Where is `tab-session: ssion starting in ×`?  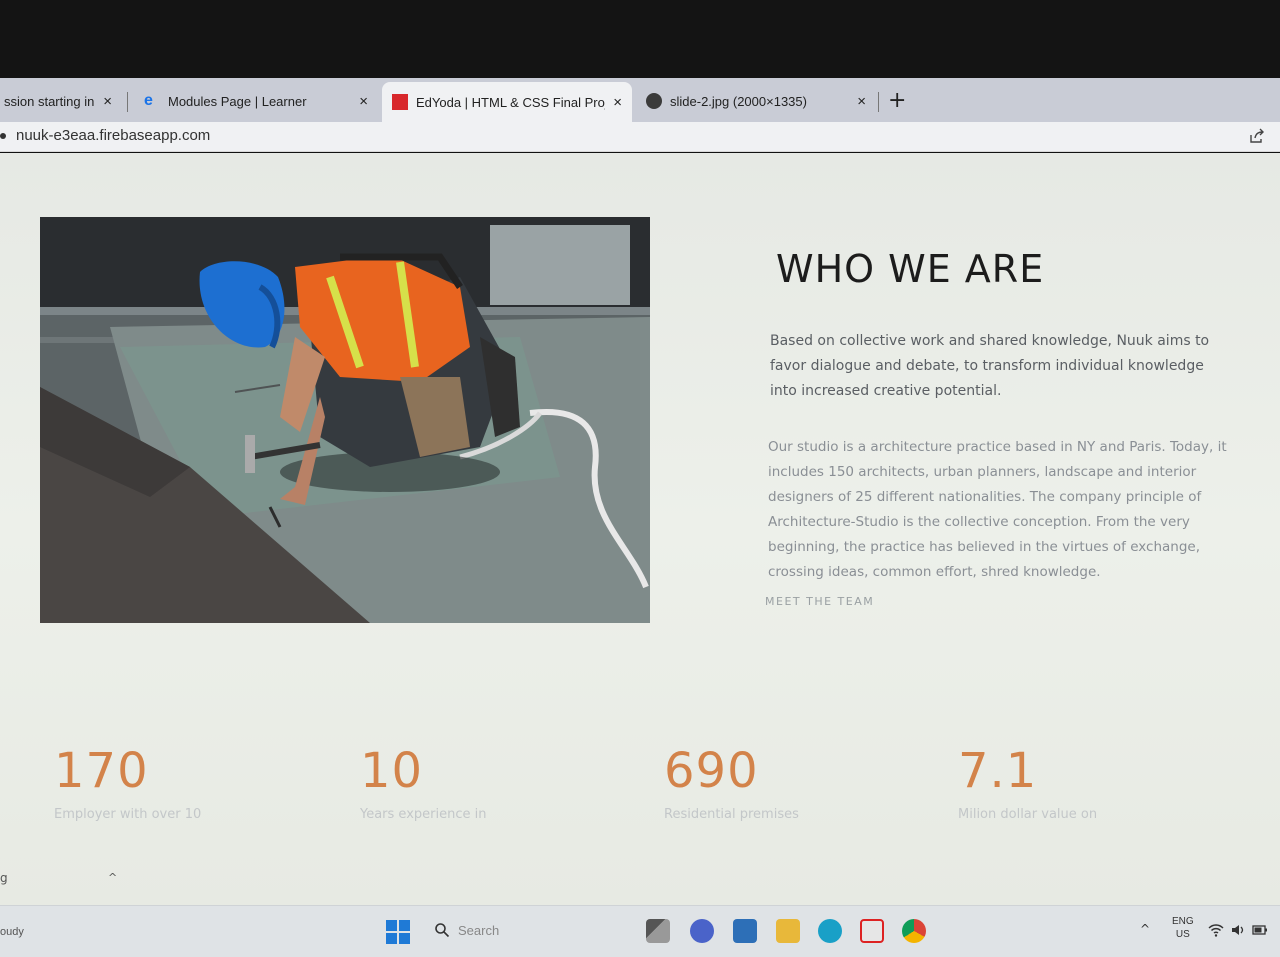
tab-session: ssion starting in × is located at coordinates (61, 101).